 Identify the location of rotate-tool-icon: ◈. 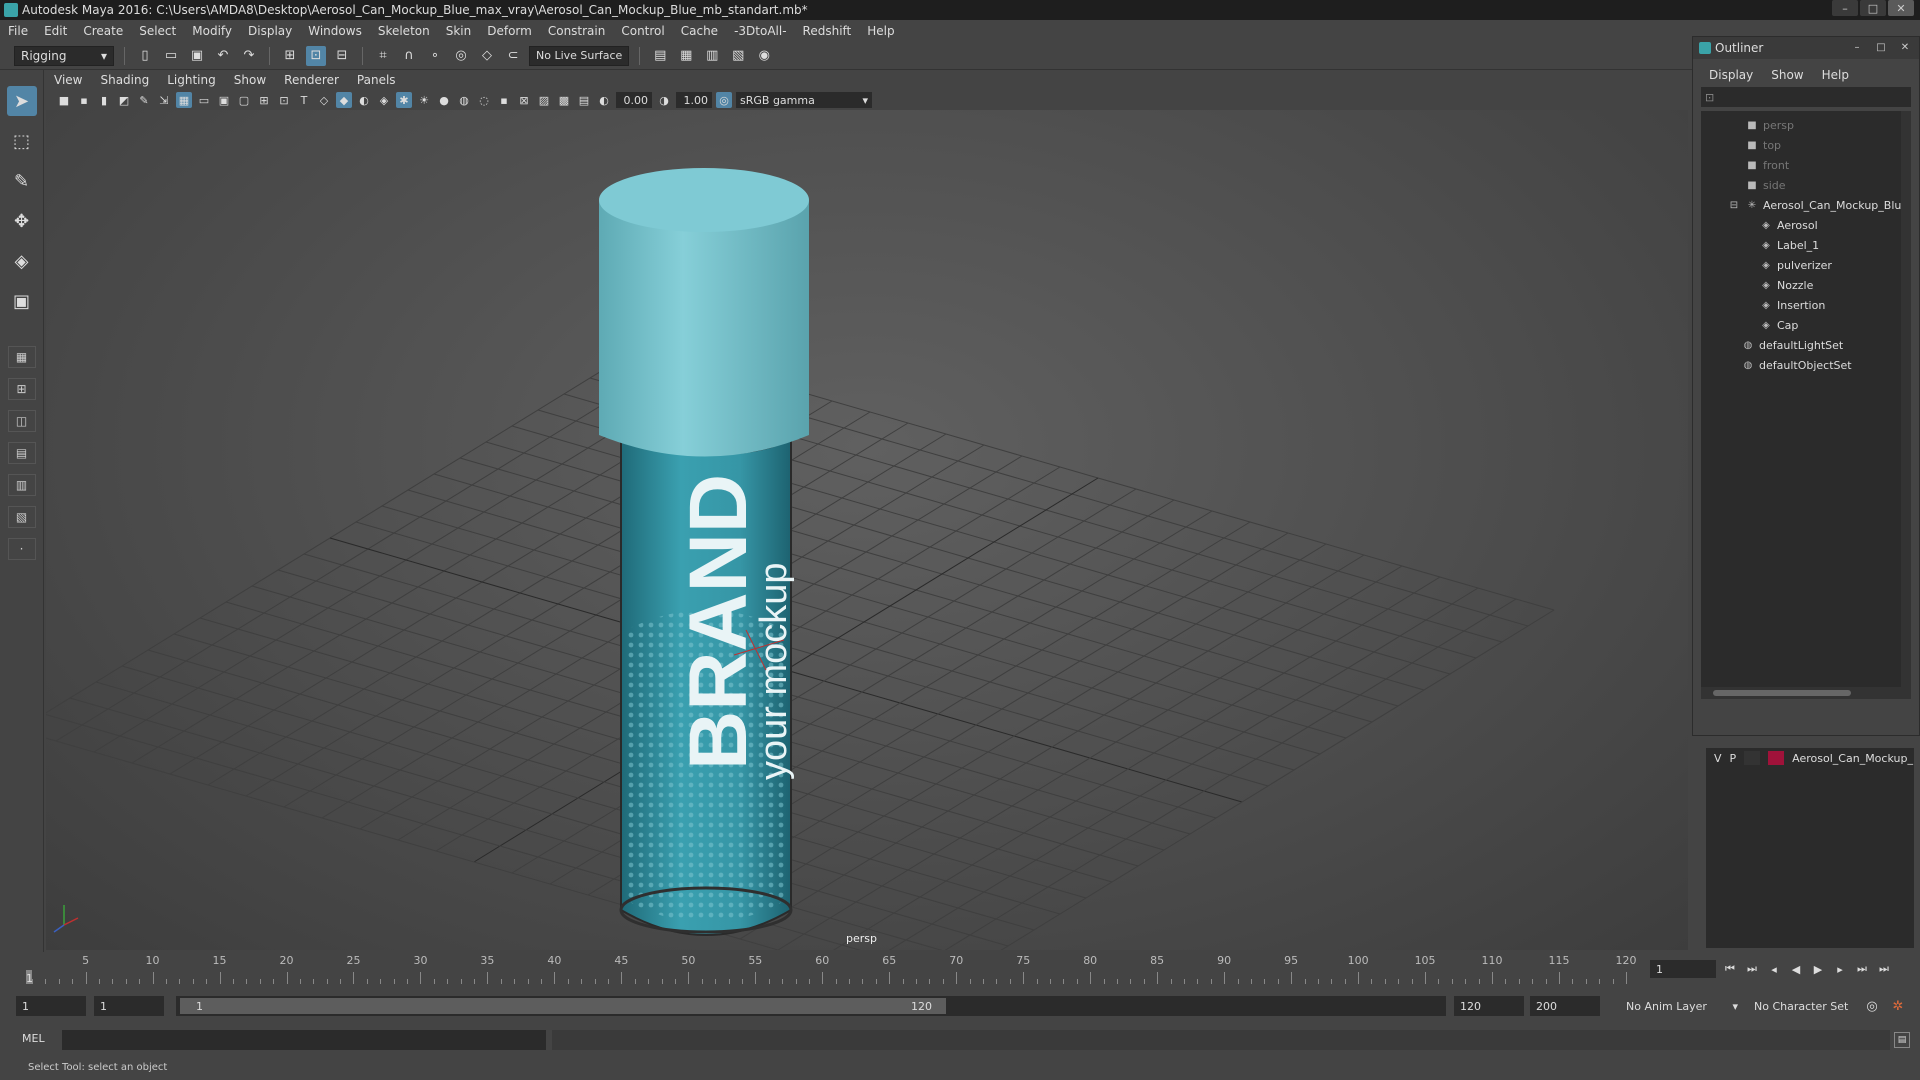
(22, 261).